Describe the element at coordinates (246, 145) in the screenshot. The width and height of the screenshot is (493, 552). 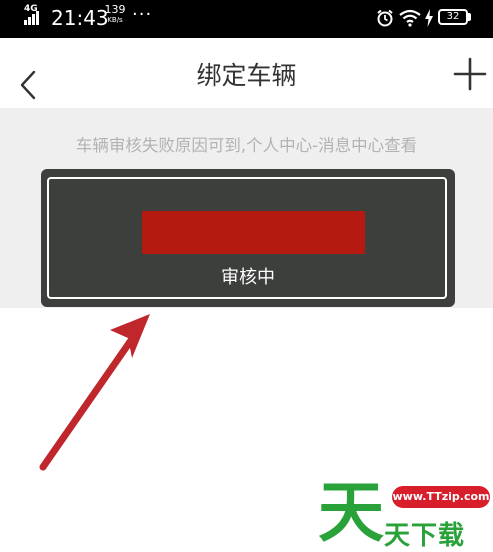
I see `review-notice-text: 车辆审核失败原因可到,个人中心-消息中心查看` at that location.